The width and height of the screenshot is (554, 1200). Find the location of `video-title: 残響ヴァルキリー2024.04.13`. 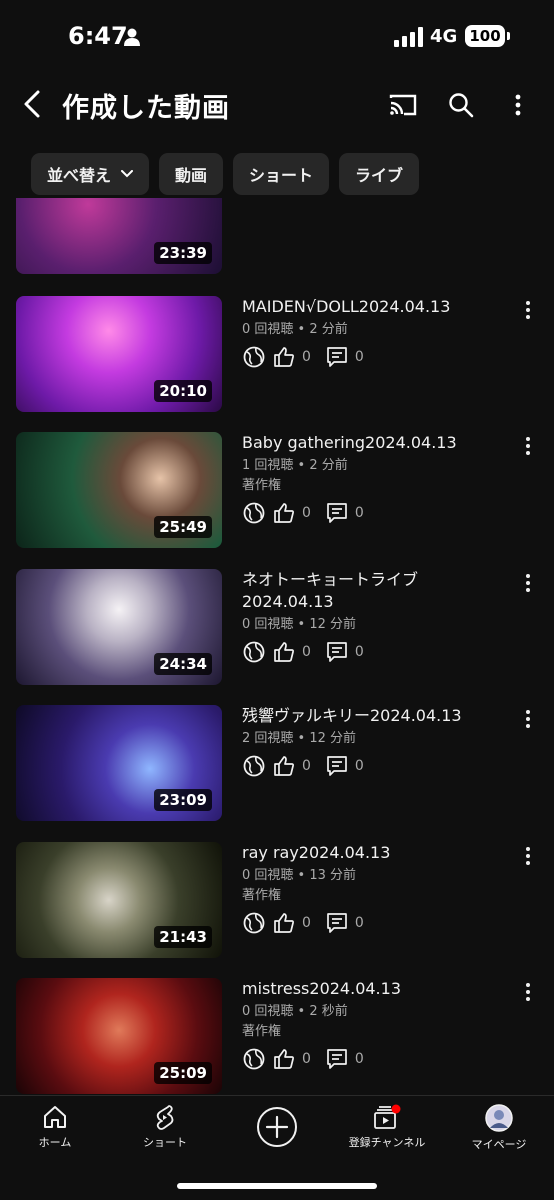

video-title: 残響ヴァルキリー2024.04.13 is located at coordinates (377, 716).